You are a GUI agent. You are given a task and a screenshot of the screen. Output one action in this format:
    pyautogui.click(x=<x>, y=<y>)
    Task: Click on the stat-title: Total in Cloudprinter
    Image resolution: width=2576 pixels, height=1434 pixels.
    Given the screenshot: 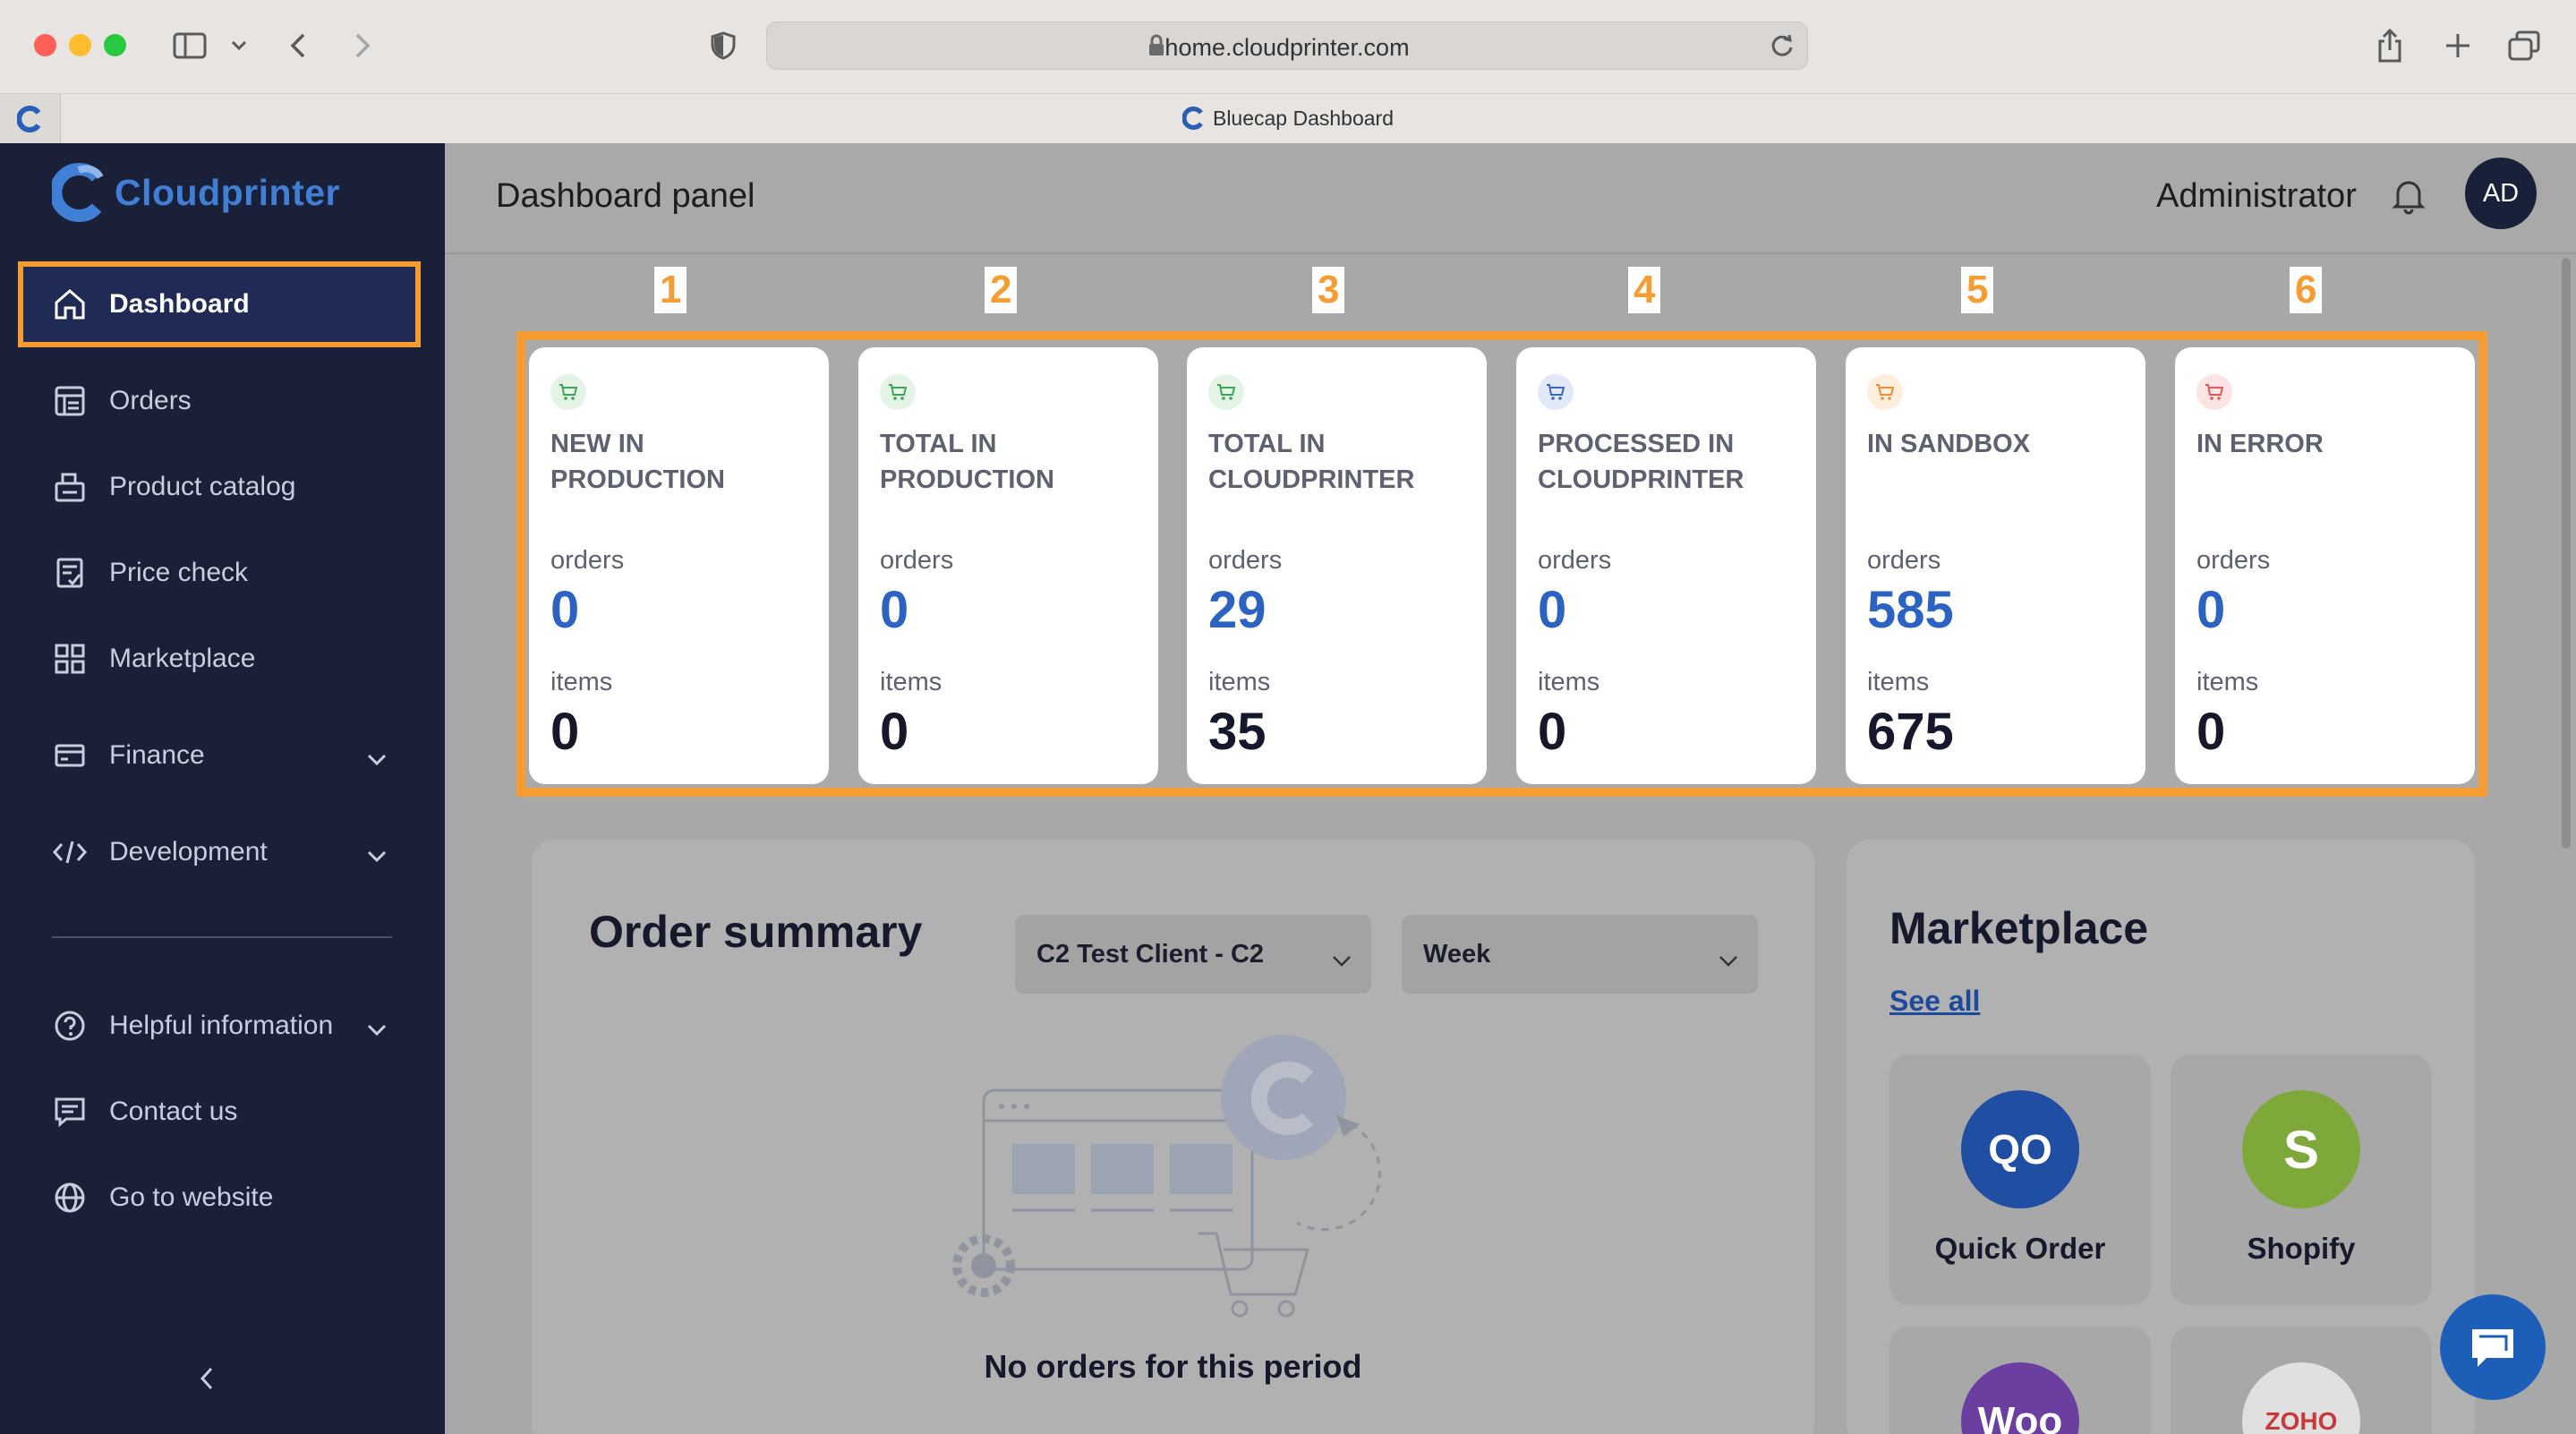 What is the action you would take?
    pyautogui.click(x=1311, y=462)
    